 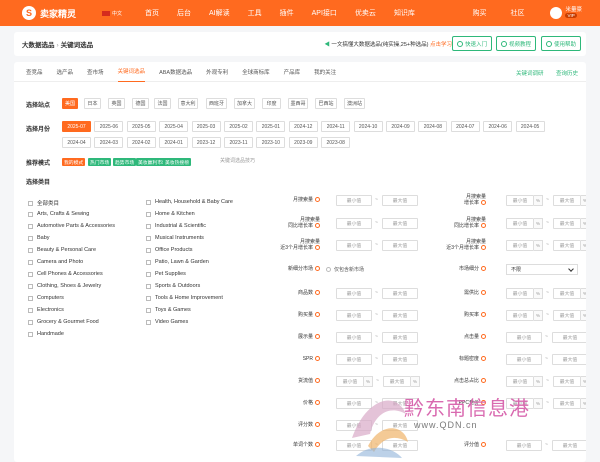 I want to click on site-option: 西班牙, so click(x=216, y=103).